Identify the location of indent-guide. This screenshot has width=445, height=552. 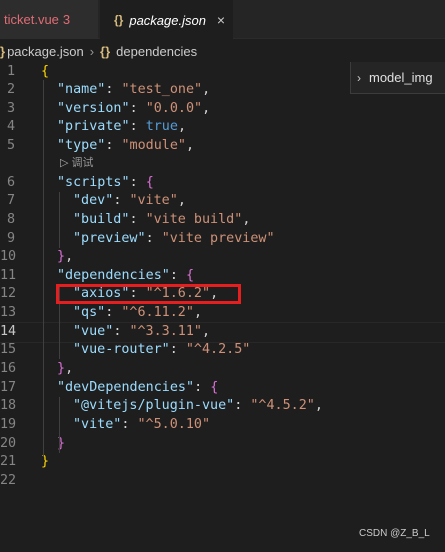
(59, 220).